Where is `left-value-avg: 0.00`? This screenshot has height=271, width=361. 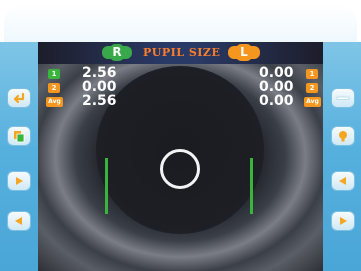
left-value-avg: 0.00 is located at coordinates (276, 101).